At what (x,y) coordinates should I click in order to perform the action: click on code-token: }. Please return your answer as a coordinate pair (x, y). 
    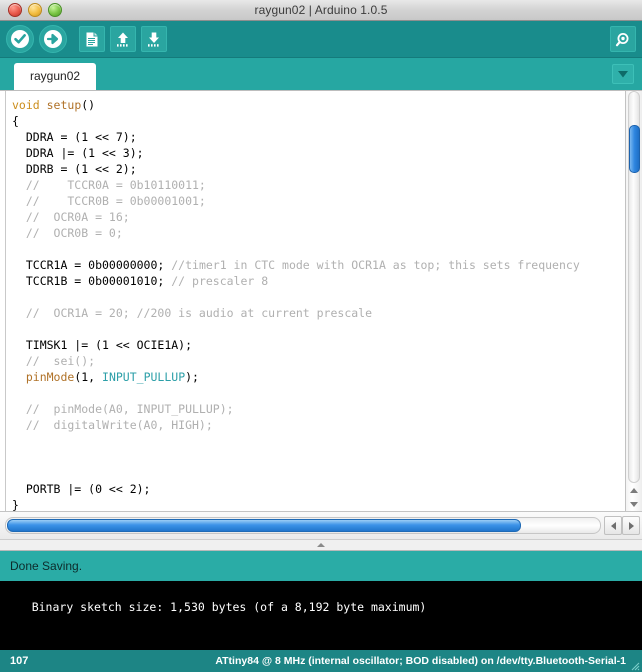
    Looking at the image, I should click on (15, 504).